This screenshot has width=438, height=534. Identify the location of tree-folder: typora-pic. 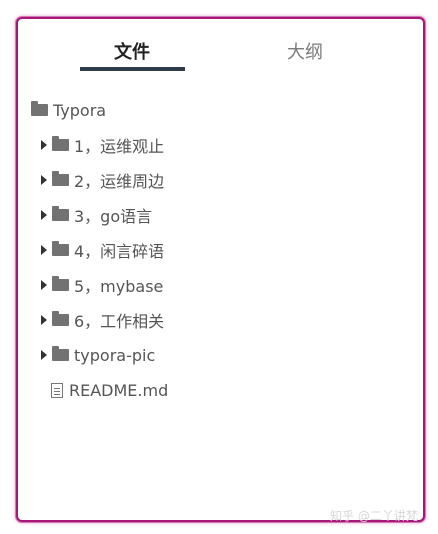
(98, 355).